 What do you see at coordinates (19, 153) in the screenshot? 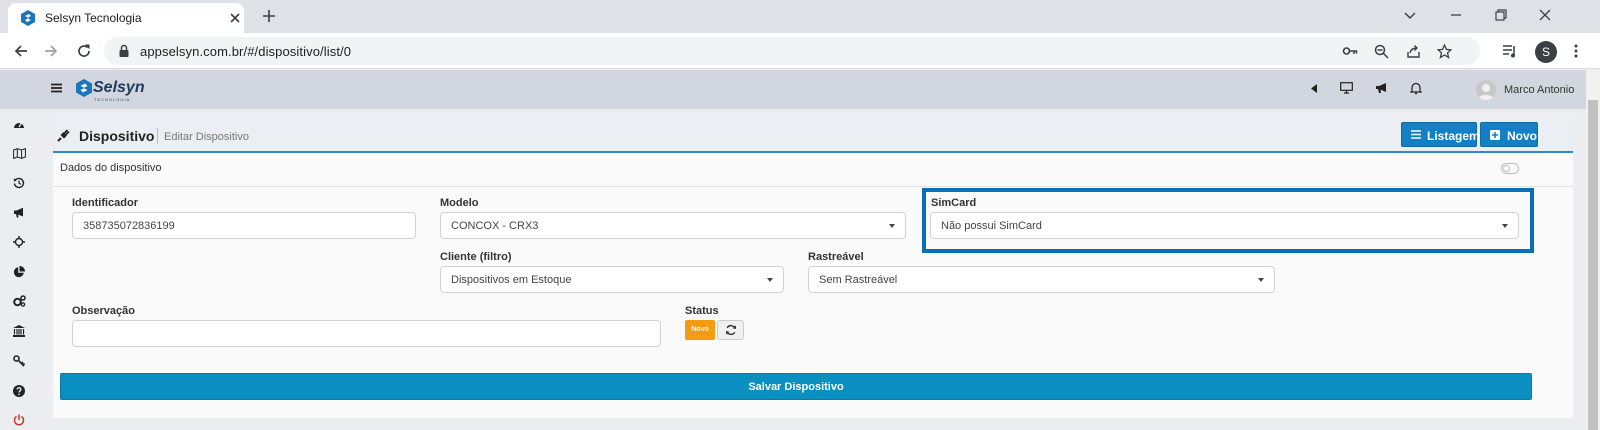
I see `map-icon` at bounding box center [19, 153].